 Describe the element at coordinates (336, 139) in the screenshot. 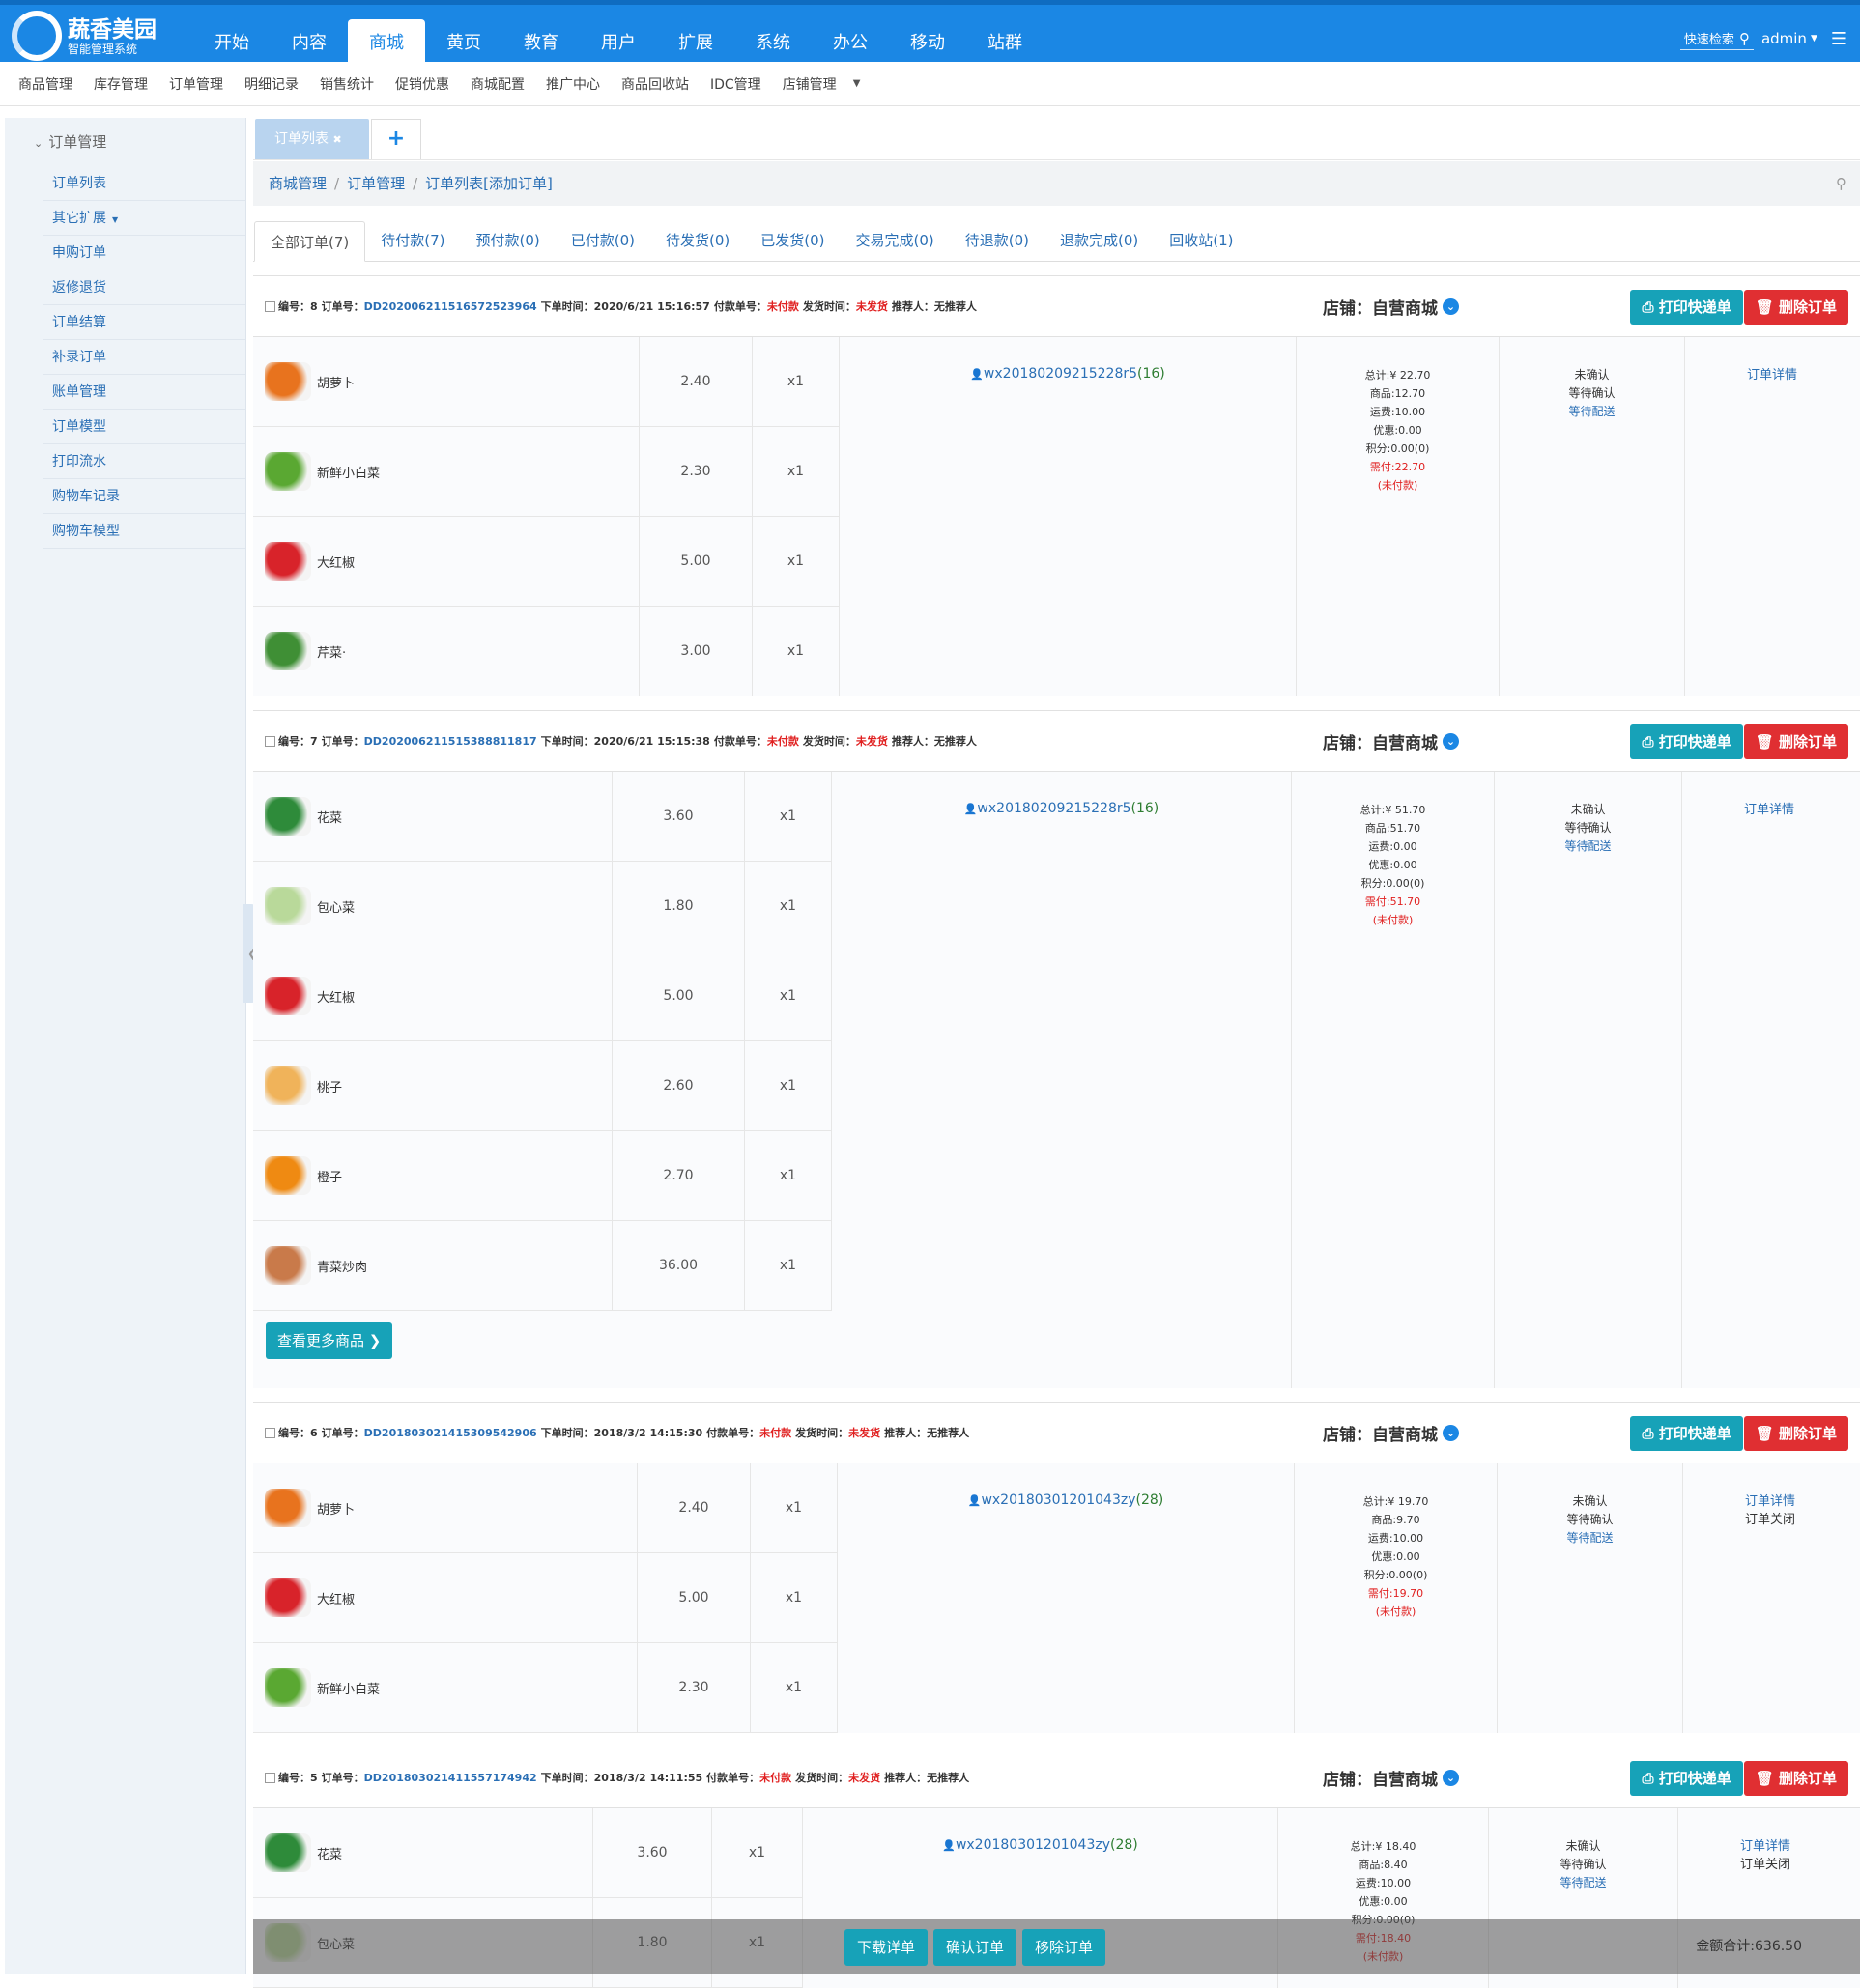

I see `close-icon: ✖` at that location.